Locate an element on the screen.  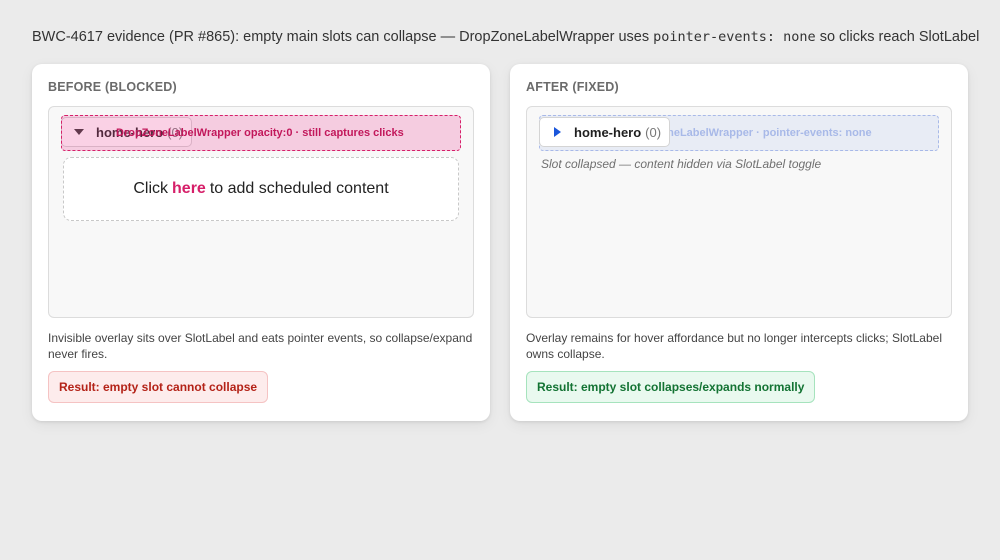
before-result-text: Result: empty slot cannot collapse is located at coordinates (158, 387).